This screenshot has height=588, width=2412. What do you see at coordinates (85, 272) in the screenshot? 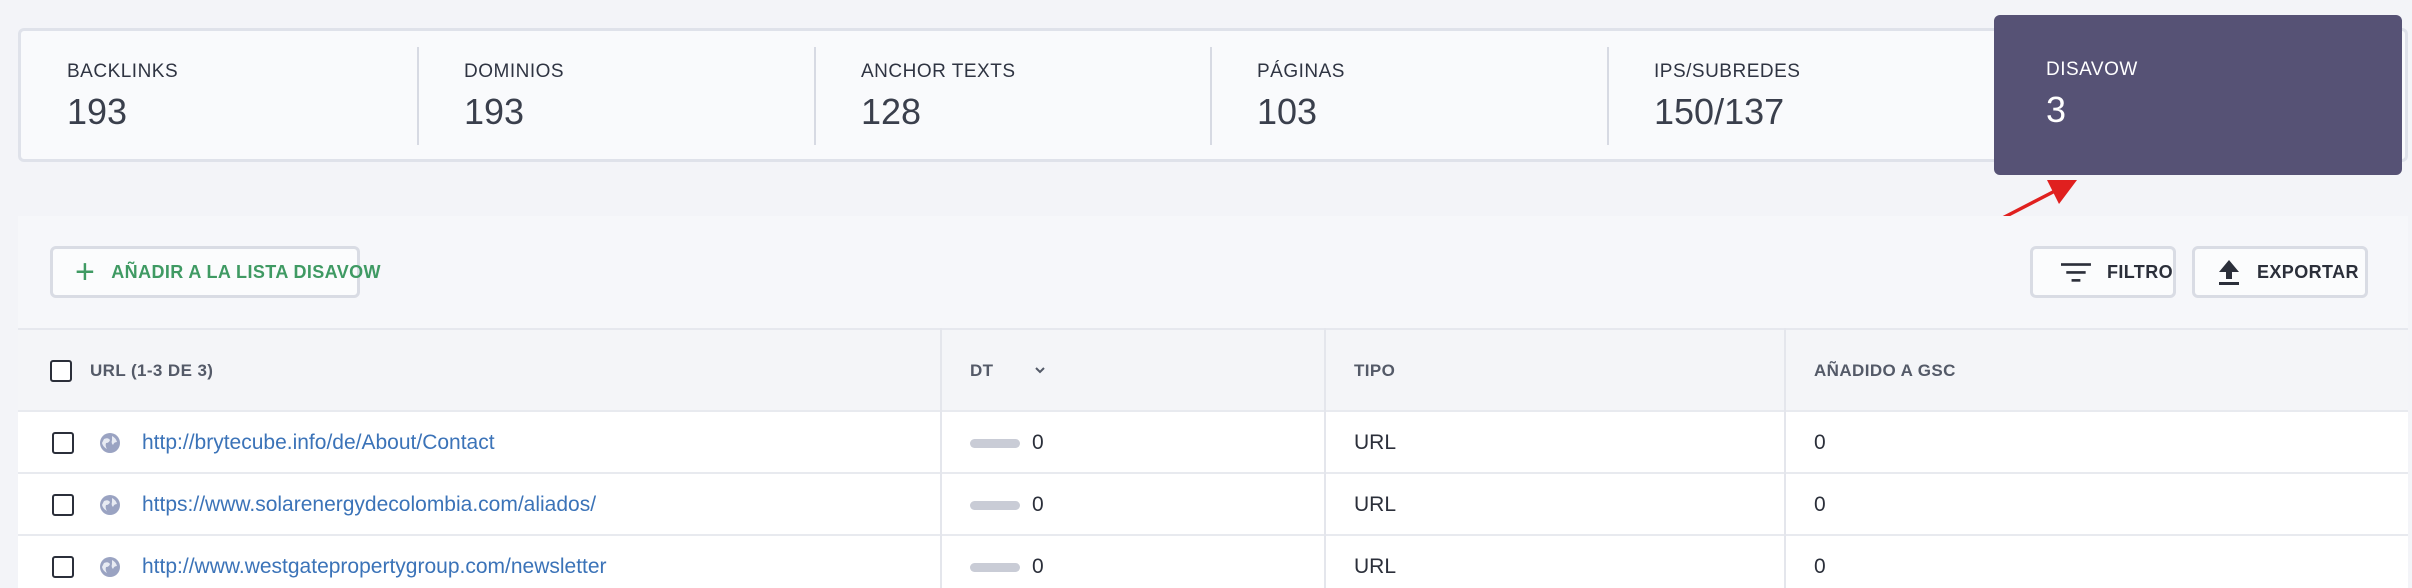
I see `plus-icon: +` at bounding box center [85, 272].